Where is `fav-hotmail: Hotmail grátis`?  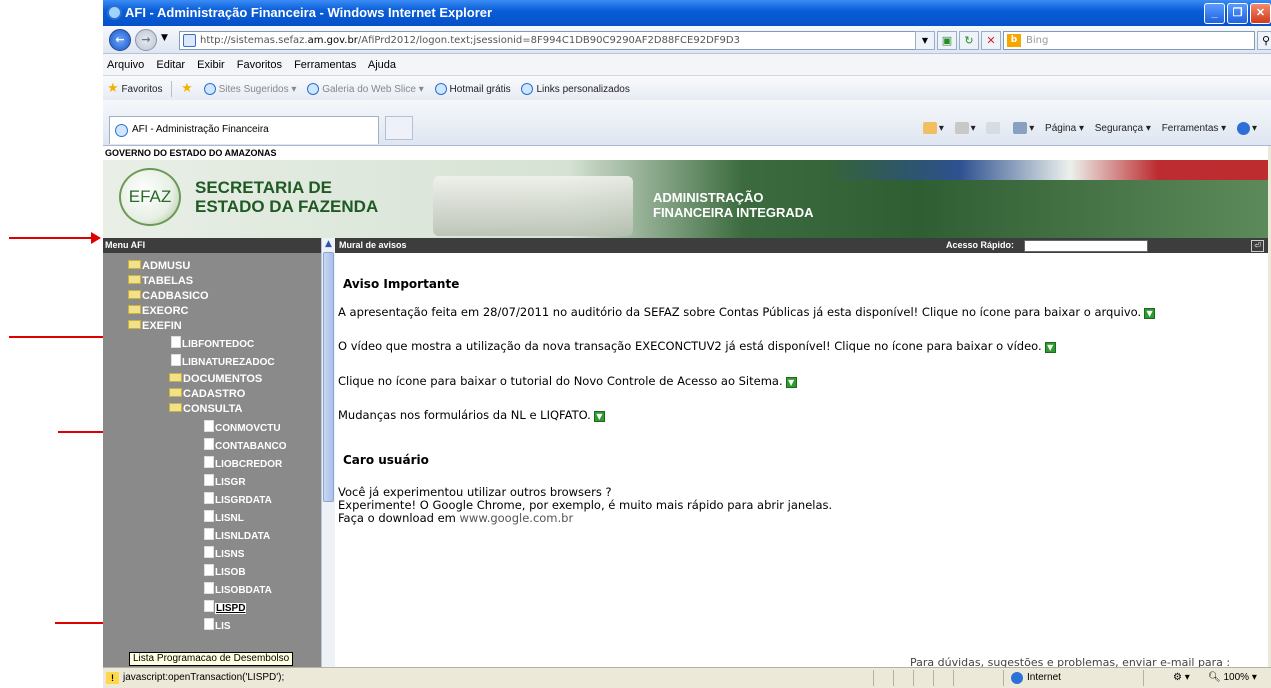
fav-hotmail: Hotmail grátis is located at coordinates (480, 89).